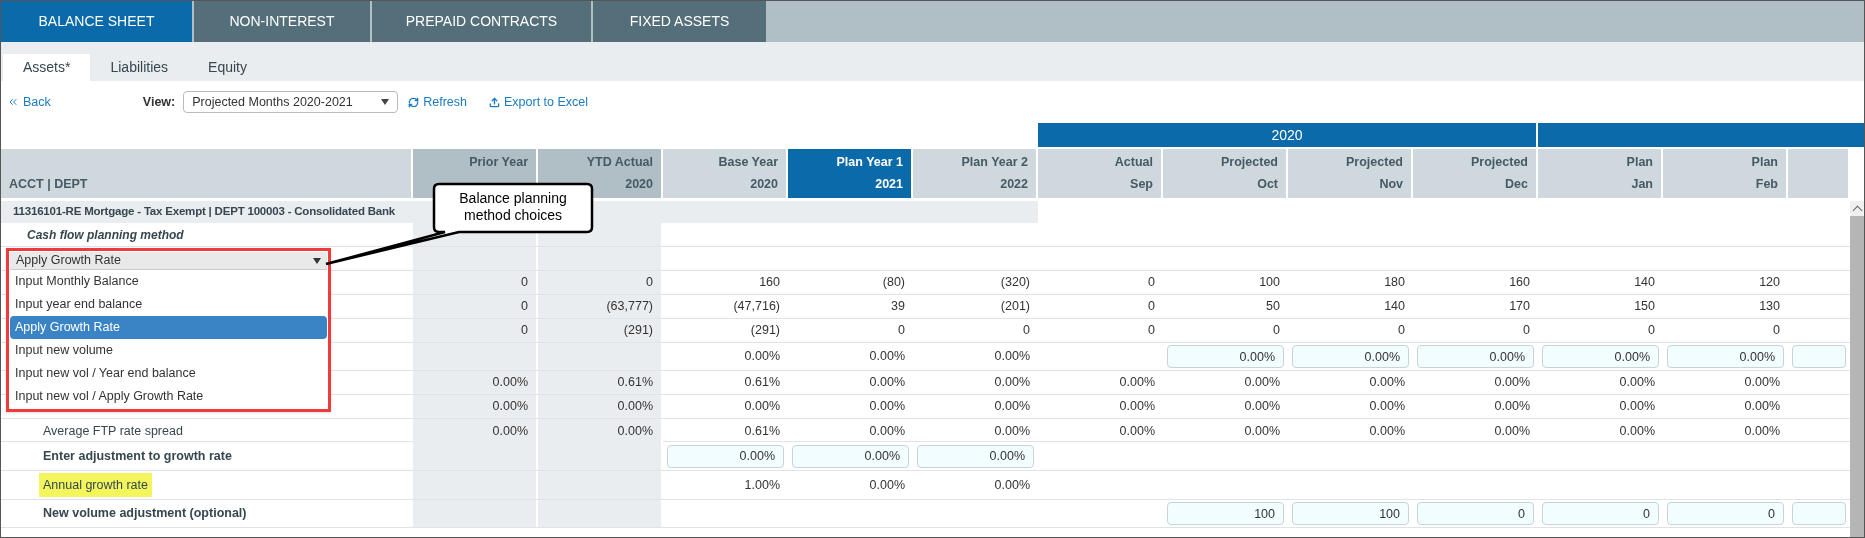 Image resolution: width=1865 pixels, height=538 pixels. Describe the element at coordinates (168, 261) in the screenshot. I see `method-select: Apply Growth Rate` at that location.